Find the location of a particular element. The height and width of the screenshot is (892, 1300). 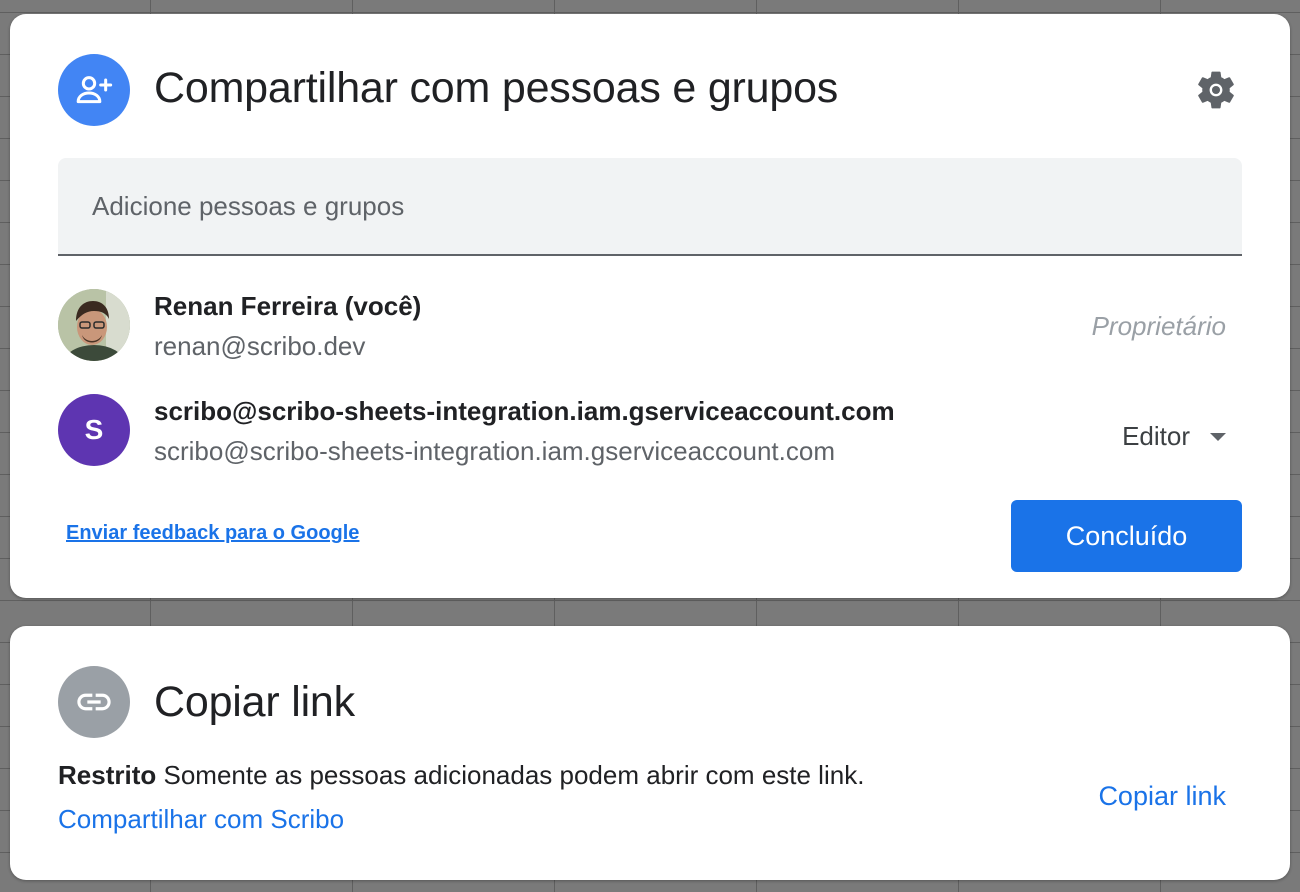

link-icon is located at coordinates (94, 702).